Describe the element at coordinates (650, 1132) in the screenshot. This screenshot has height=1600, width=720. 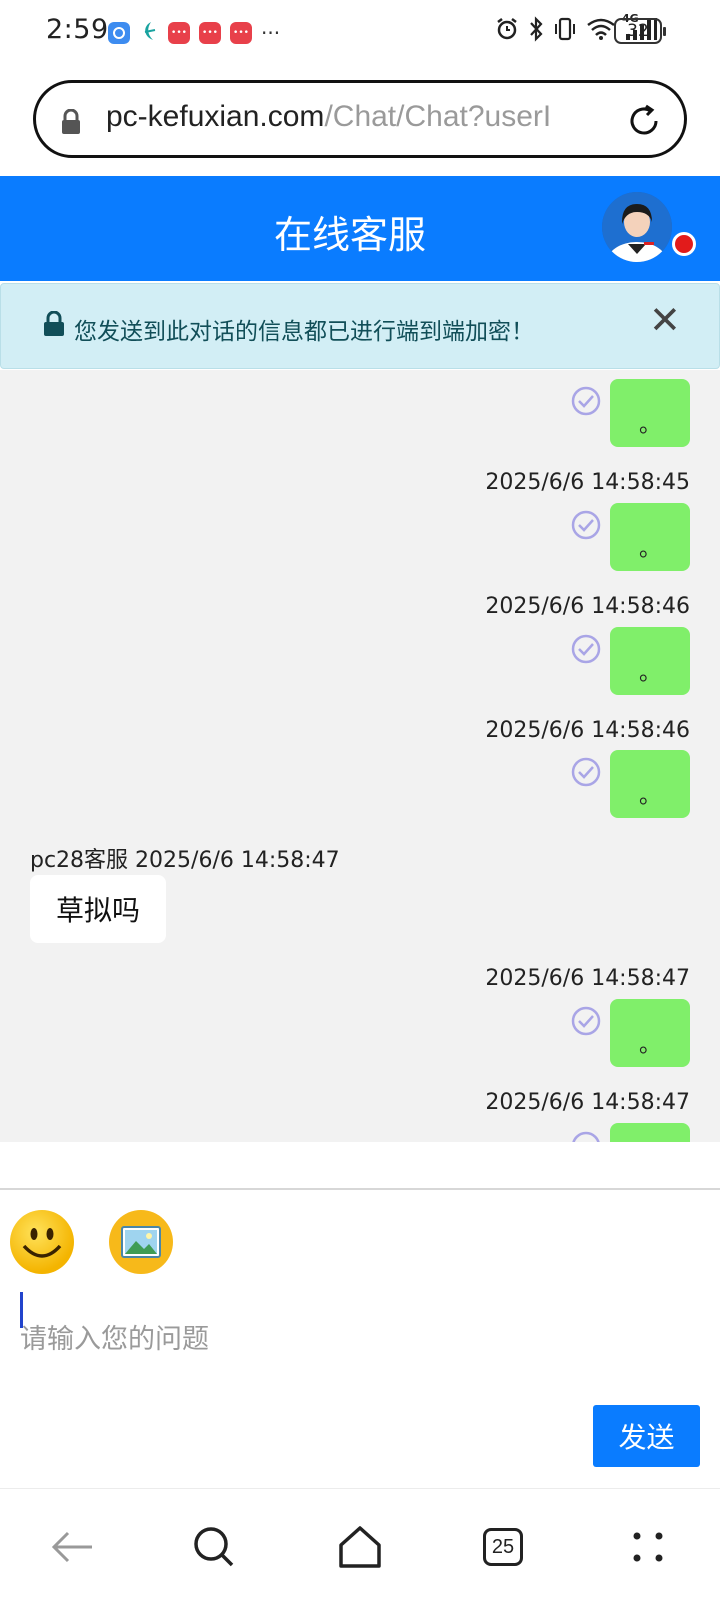
I see `outgoing-message-bubble` at that location.